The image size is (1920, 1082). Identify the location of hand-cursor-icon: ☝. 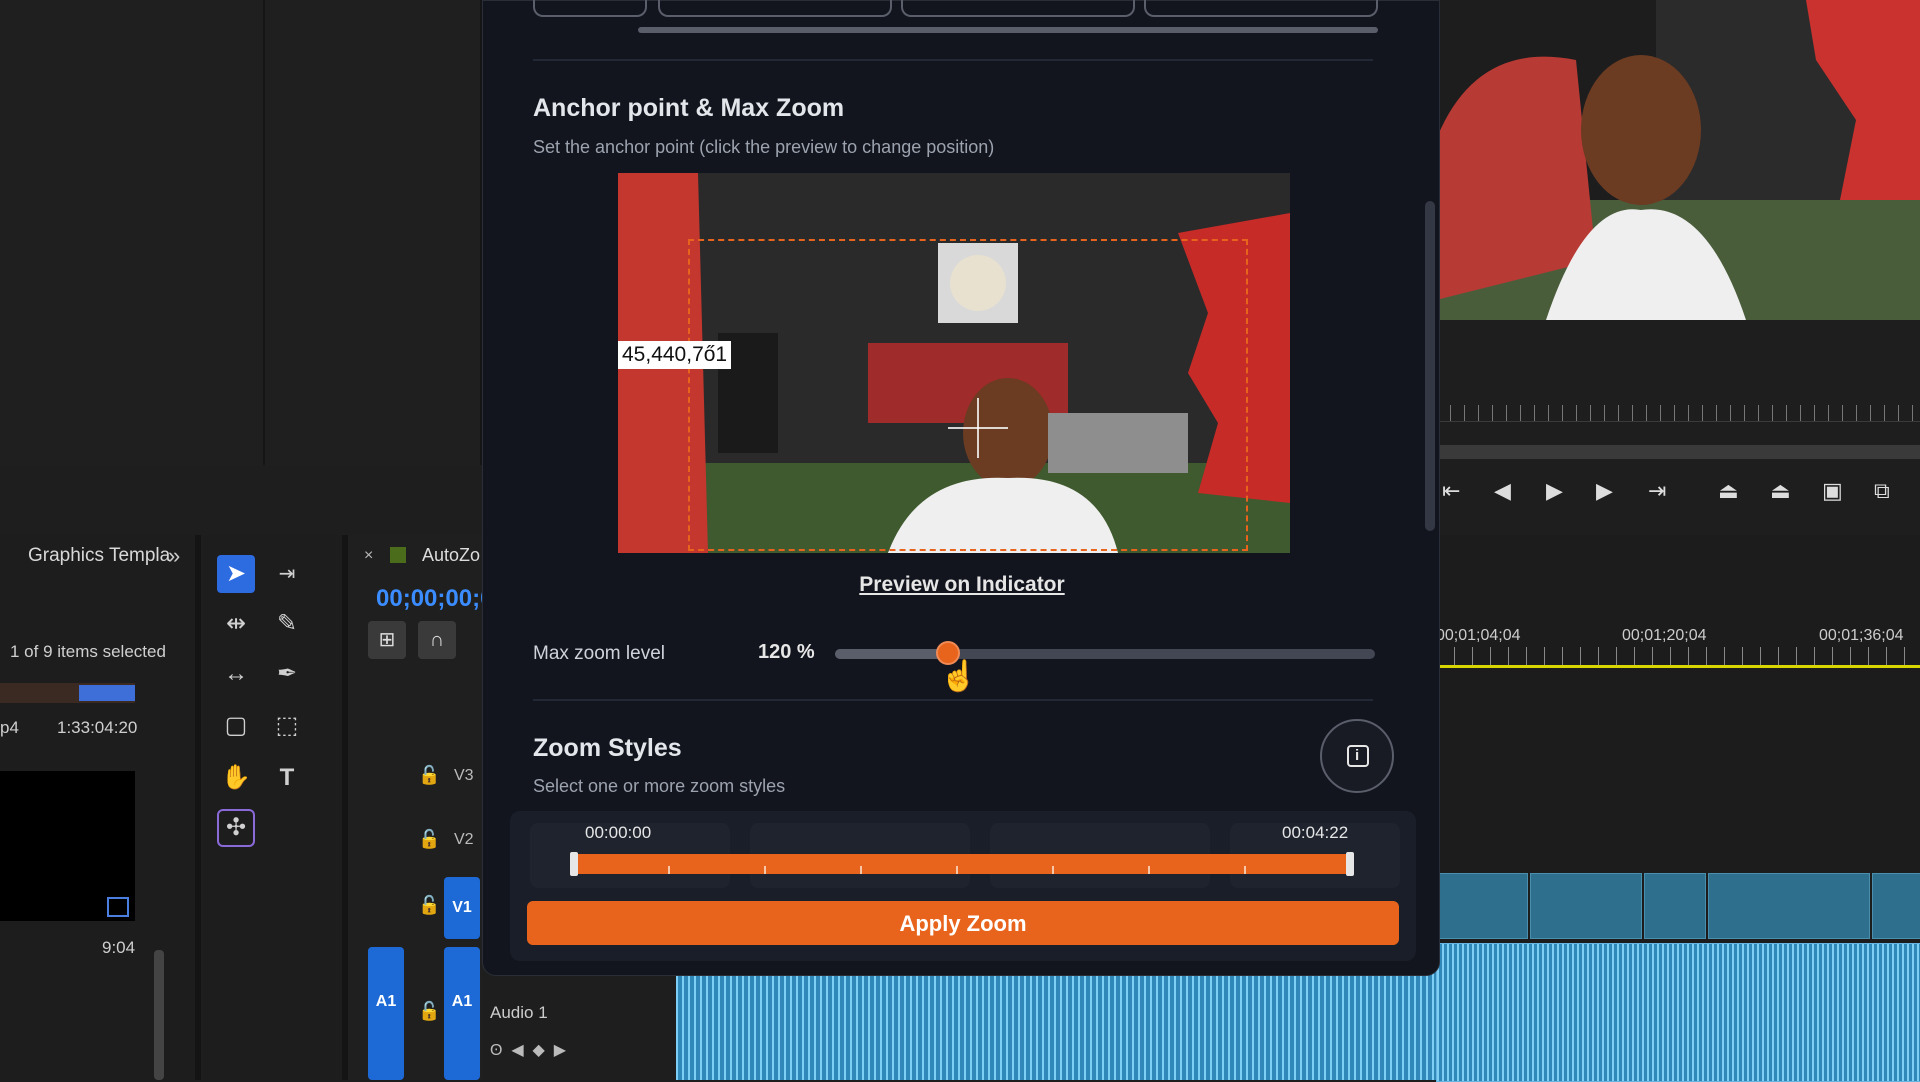
(959, 676).